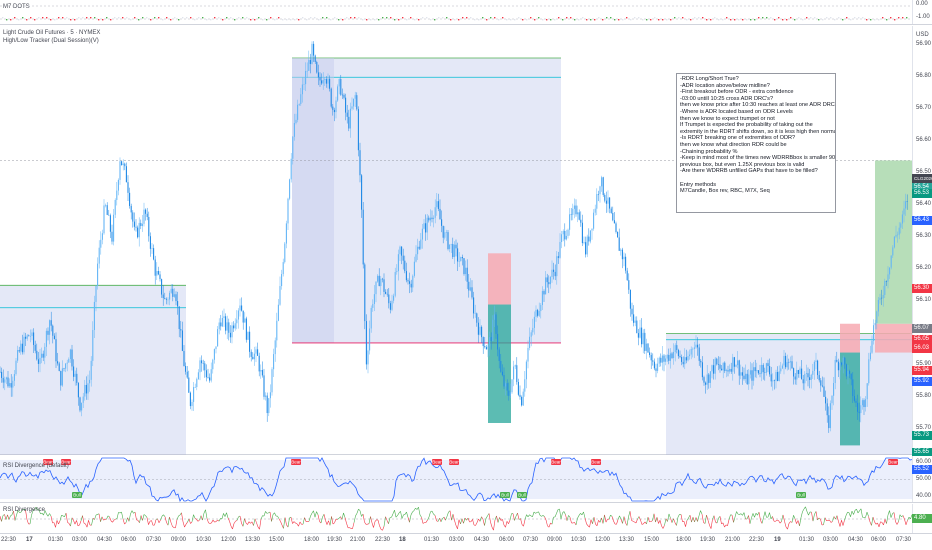  What do you see at coordinates (466, 519) in the screenshot?
I see `rsi-oscillator-pane: RSI Divergence 4.80` at bounding box center [466, 519].